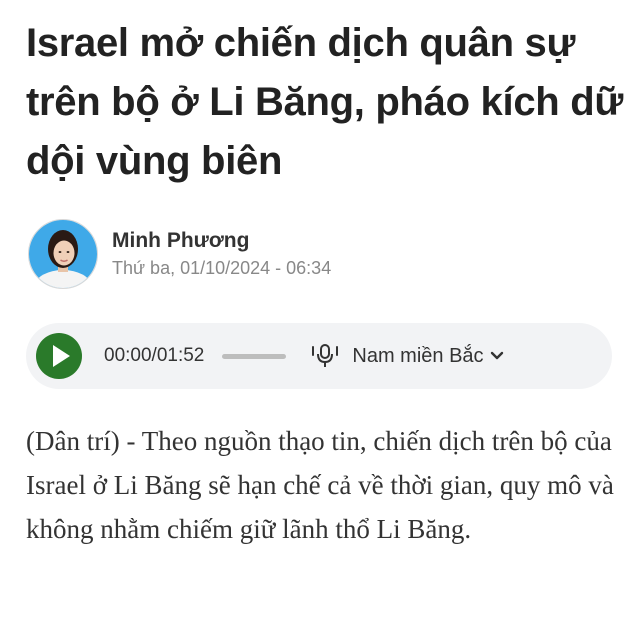  I want to click on author-name: Minh Phương, so click(221, 241).